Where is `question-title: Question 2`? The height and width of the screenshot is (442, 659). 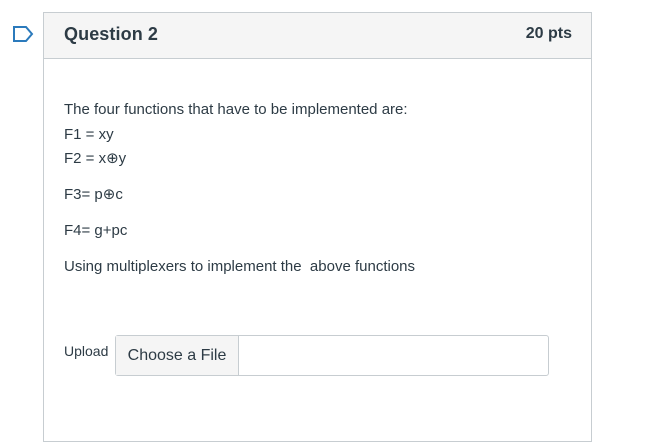
question-title: Question 2 is located at coordinates (111, 34).